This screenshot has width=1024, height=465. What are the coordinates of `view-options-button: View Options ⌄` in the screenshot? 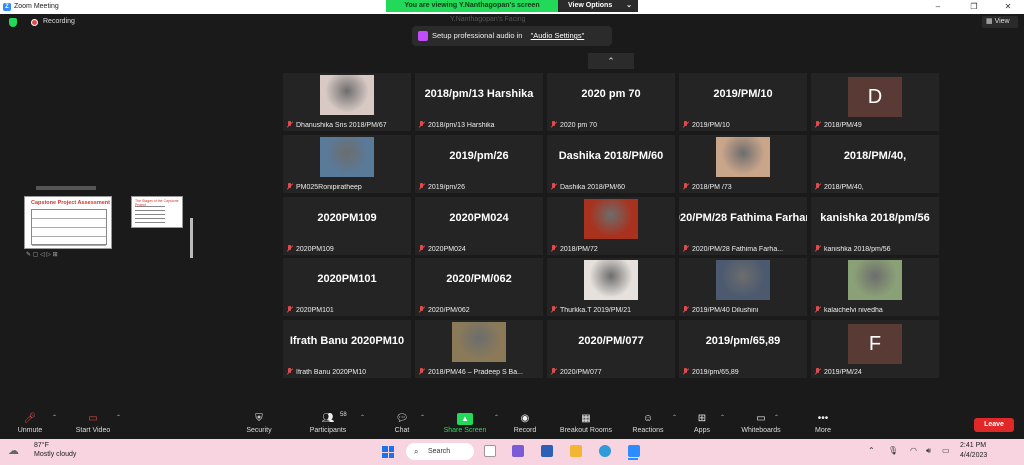 It's located at (598, 6).